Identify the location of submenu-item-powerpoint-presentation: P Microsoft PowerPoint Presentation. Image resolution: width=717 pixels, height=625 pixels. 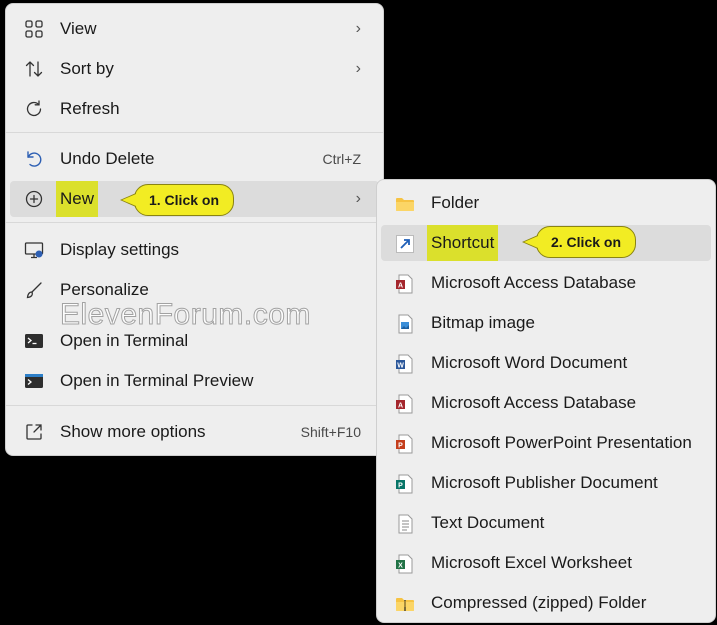
(546, 443).